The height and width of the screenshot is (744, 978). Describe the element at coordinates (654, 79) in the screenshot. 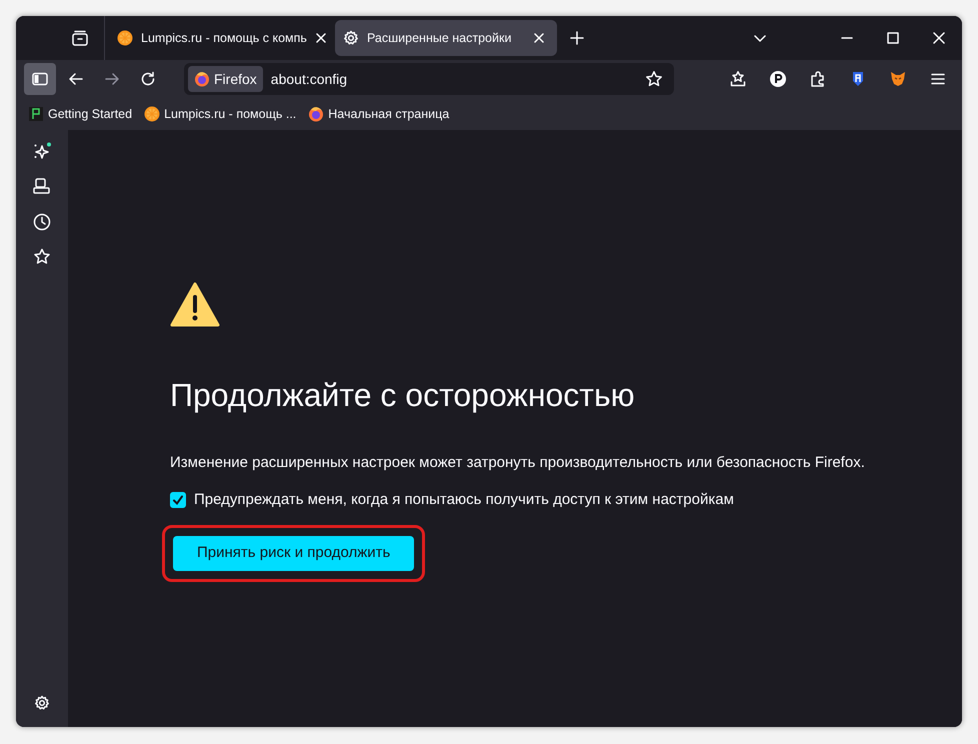

I see `star-icon` at that location.